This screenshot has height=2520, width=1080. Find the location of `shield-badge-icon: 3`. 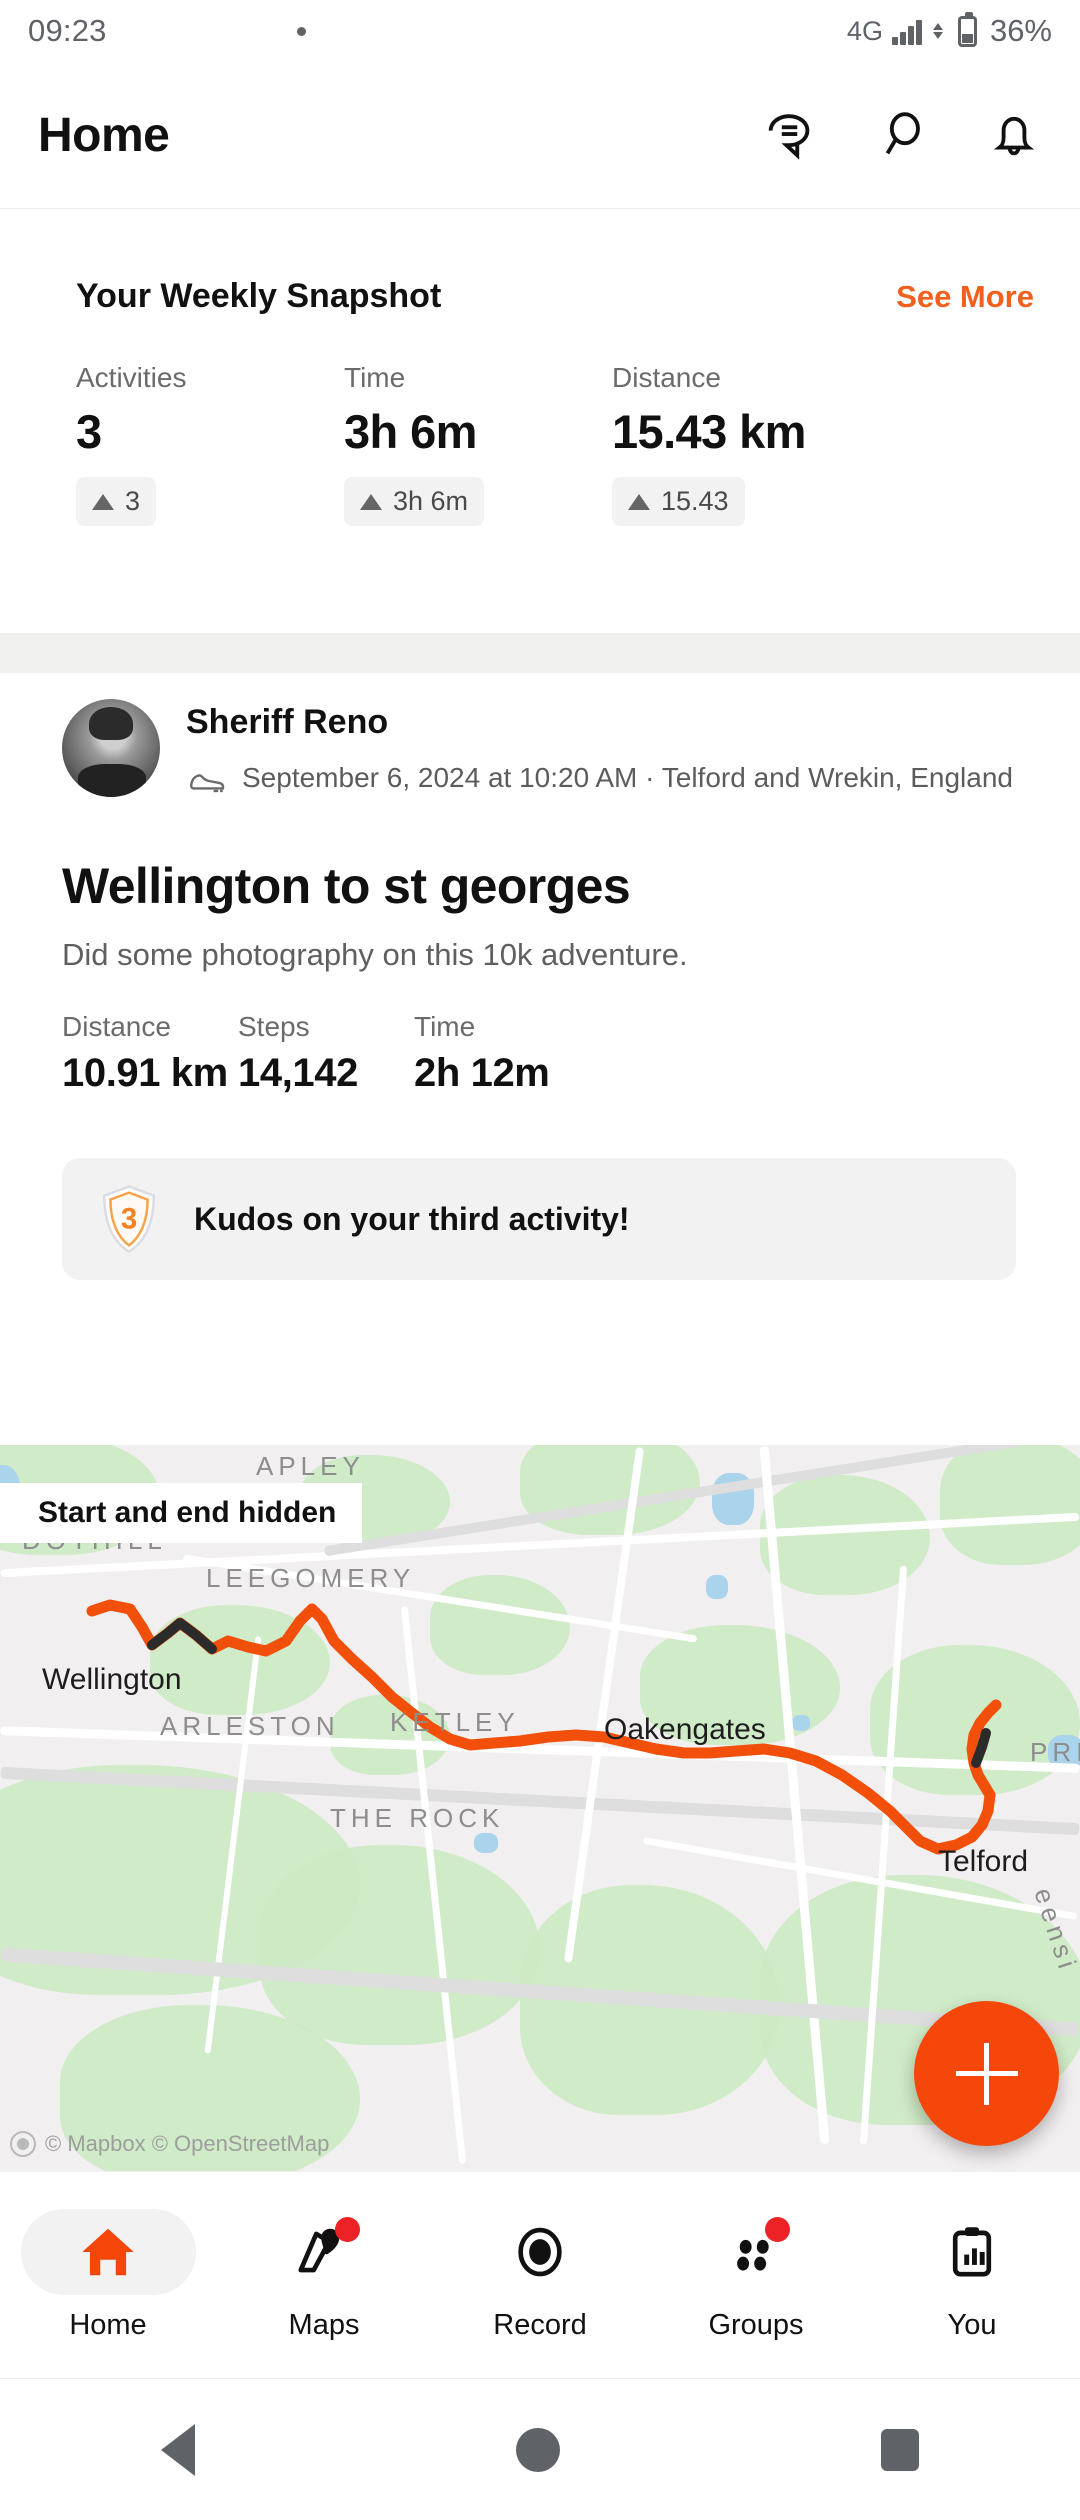

shield-badge-icon: 3 is located at coordinates (129, 1219).